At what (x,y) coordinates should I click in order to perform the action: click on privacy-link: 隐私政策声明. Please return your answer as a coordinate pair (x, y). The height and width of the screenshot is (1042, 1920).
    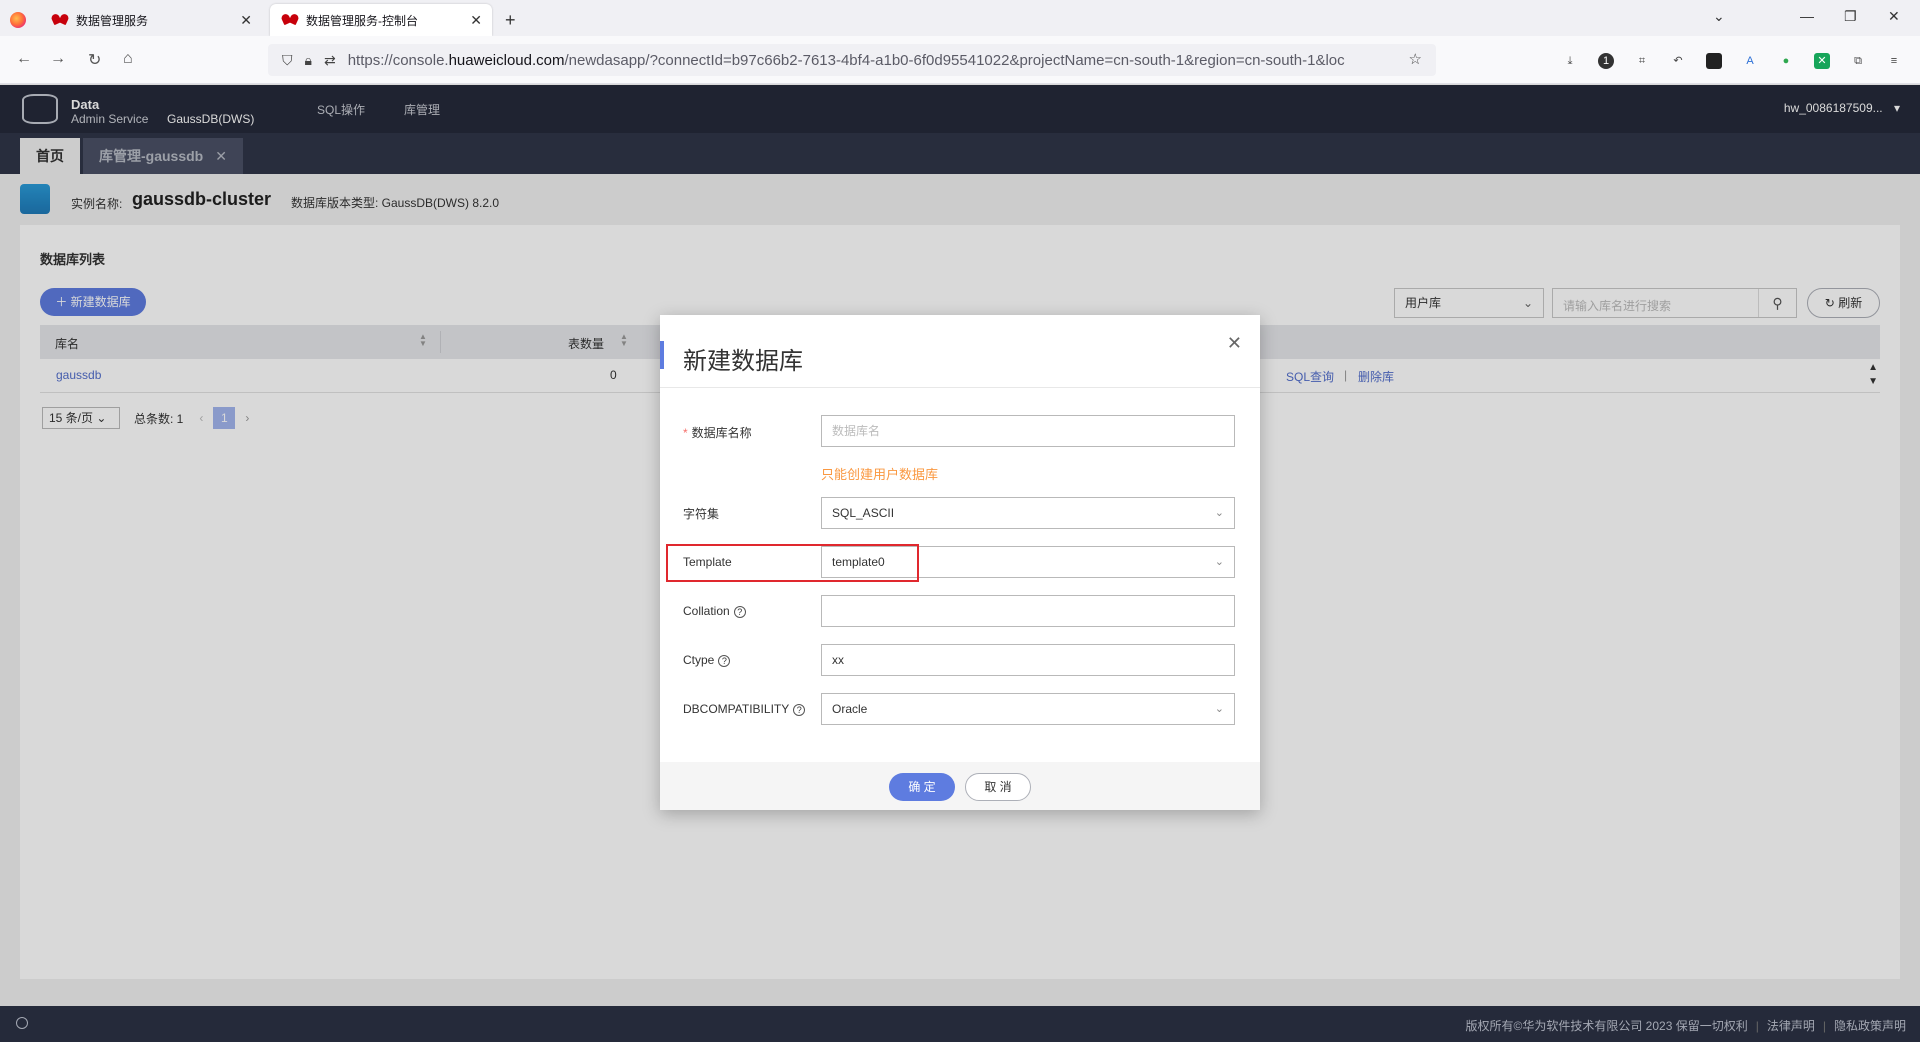
    Looking at the image, I should click on (1870, 1026).